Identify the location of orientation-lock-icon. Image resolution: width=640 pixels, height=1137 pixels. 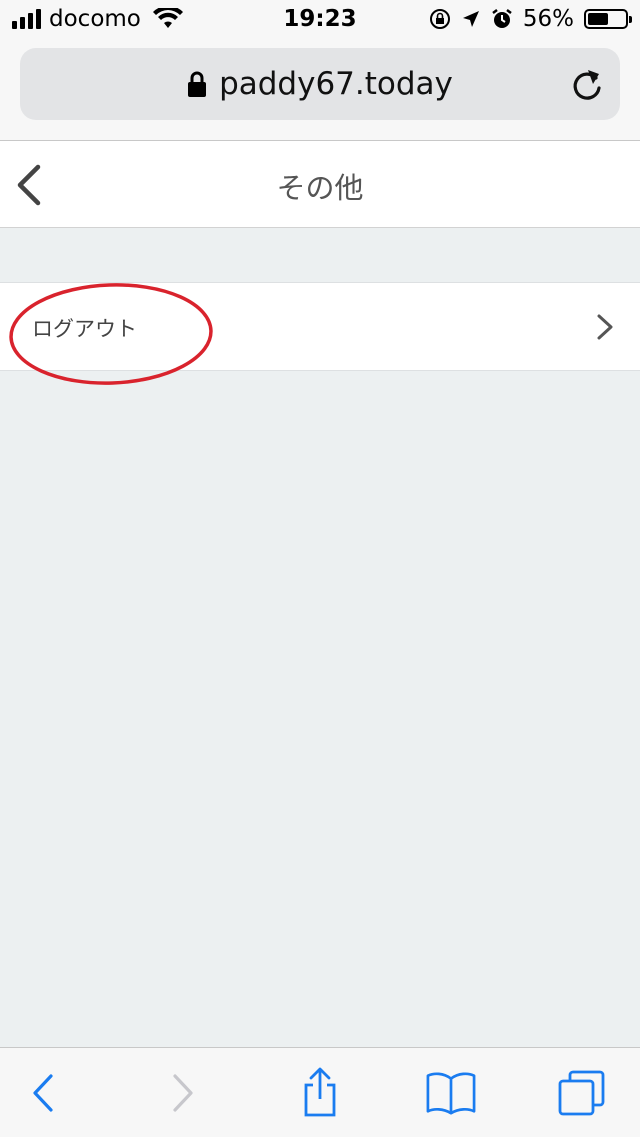
(439, 19).